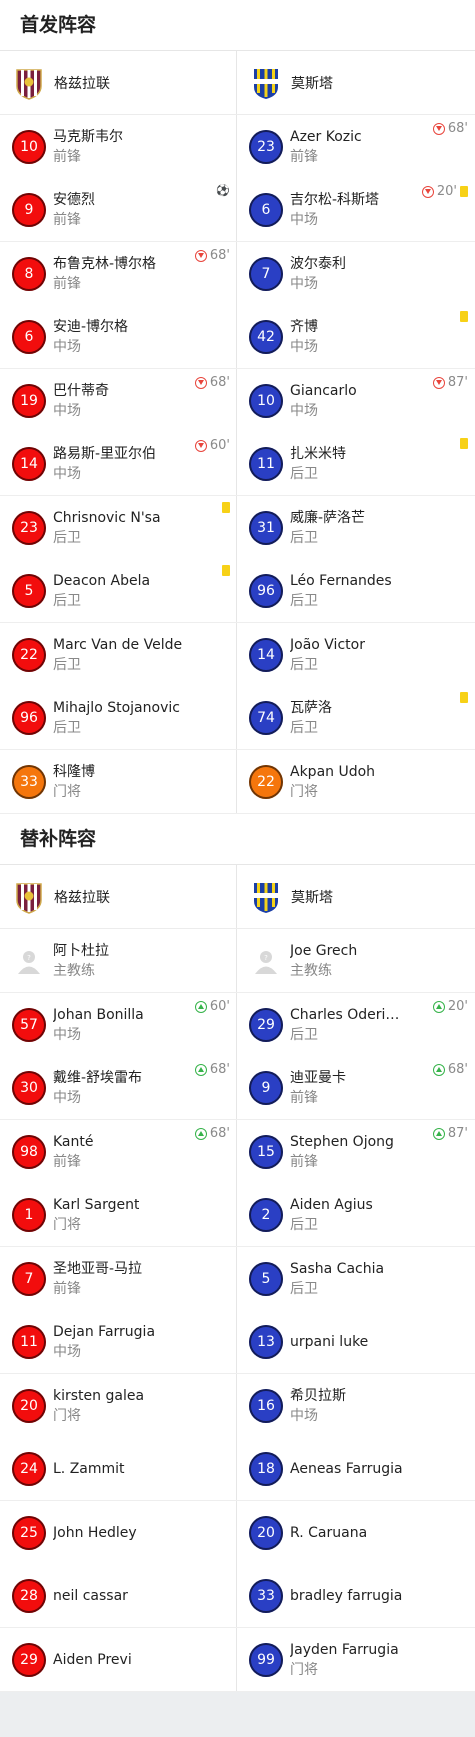 This screenshot has height=1737, width=475. What do you see at coordinates (355, 146) in the screenshot?
I see `player-entry: 23 Azer Kozic 前锋 68'` at bounding box center [355, 146].